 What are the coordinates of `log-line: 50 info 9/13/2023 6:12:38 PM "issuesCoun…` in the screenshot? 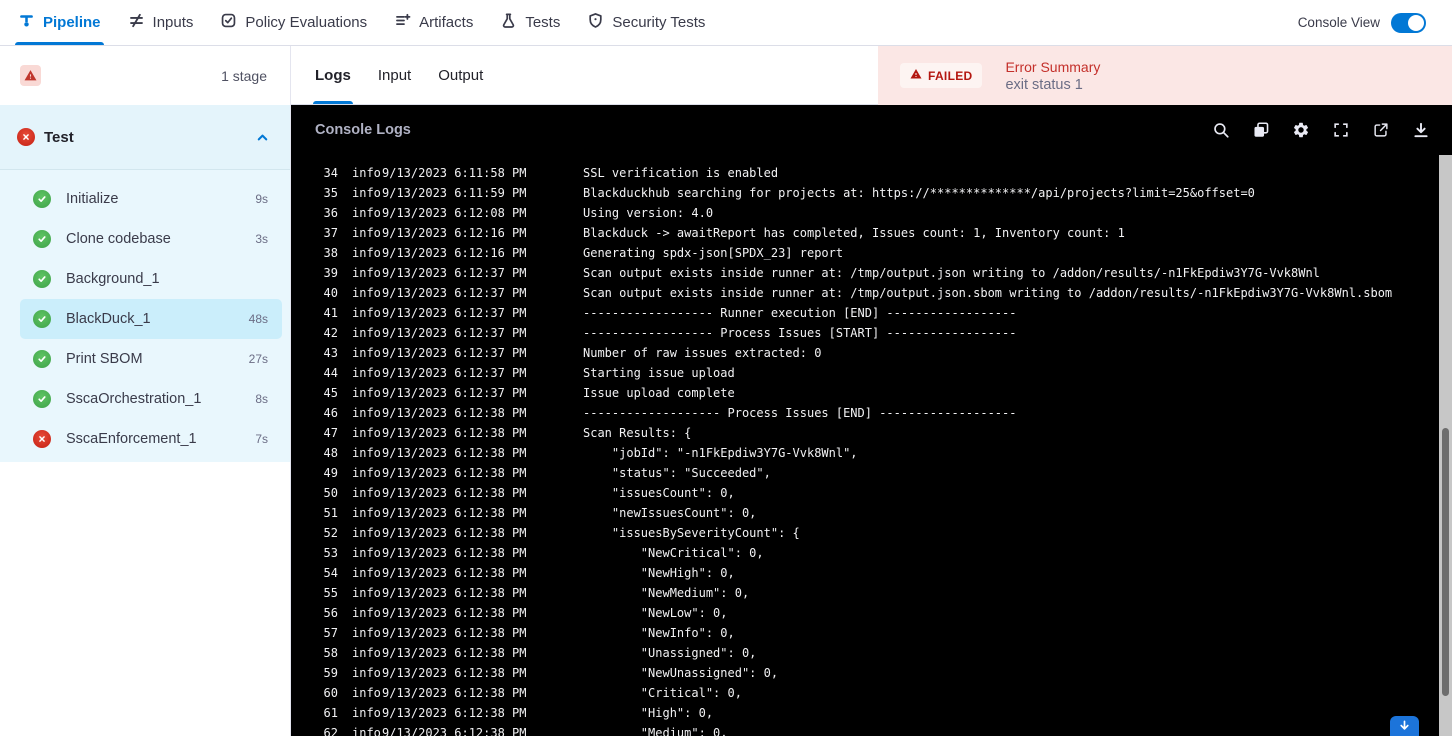 It's located at (865, 493).